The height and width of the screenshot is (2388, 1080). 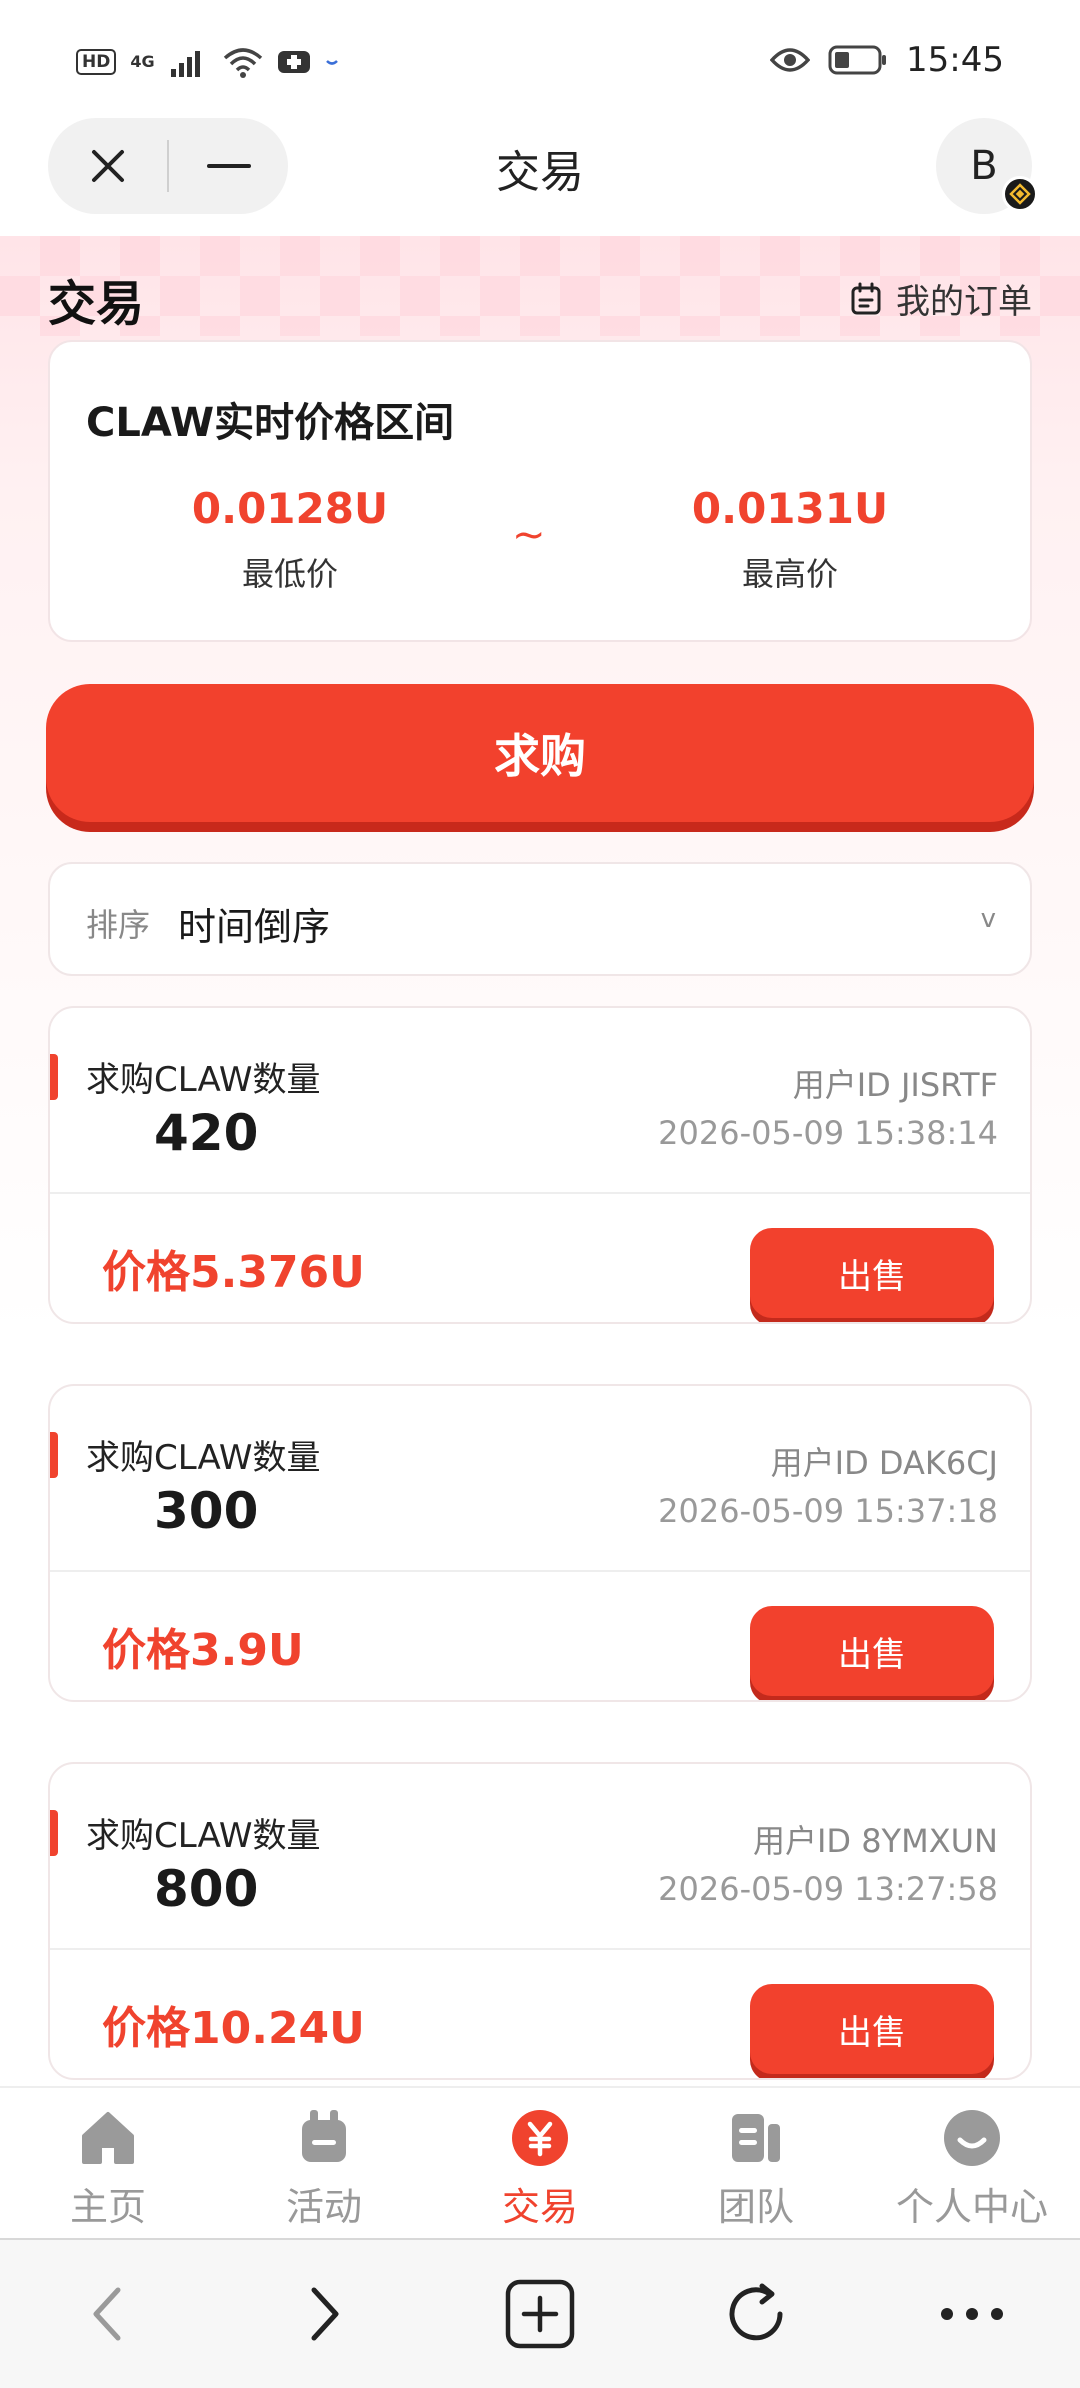 What do you see at coordinates (984, 166) in the screenshot?
I see `avatar-letter: B` at bounding box center [984, 166].